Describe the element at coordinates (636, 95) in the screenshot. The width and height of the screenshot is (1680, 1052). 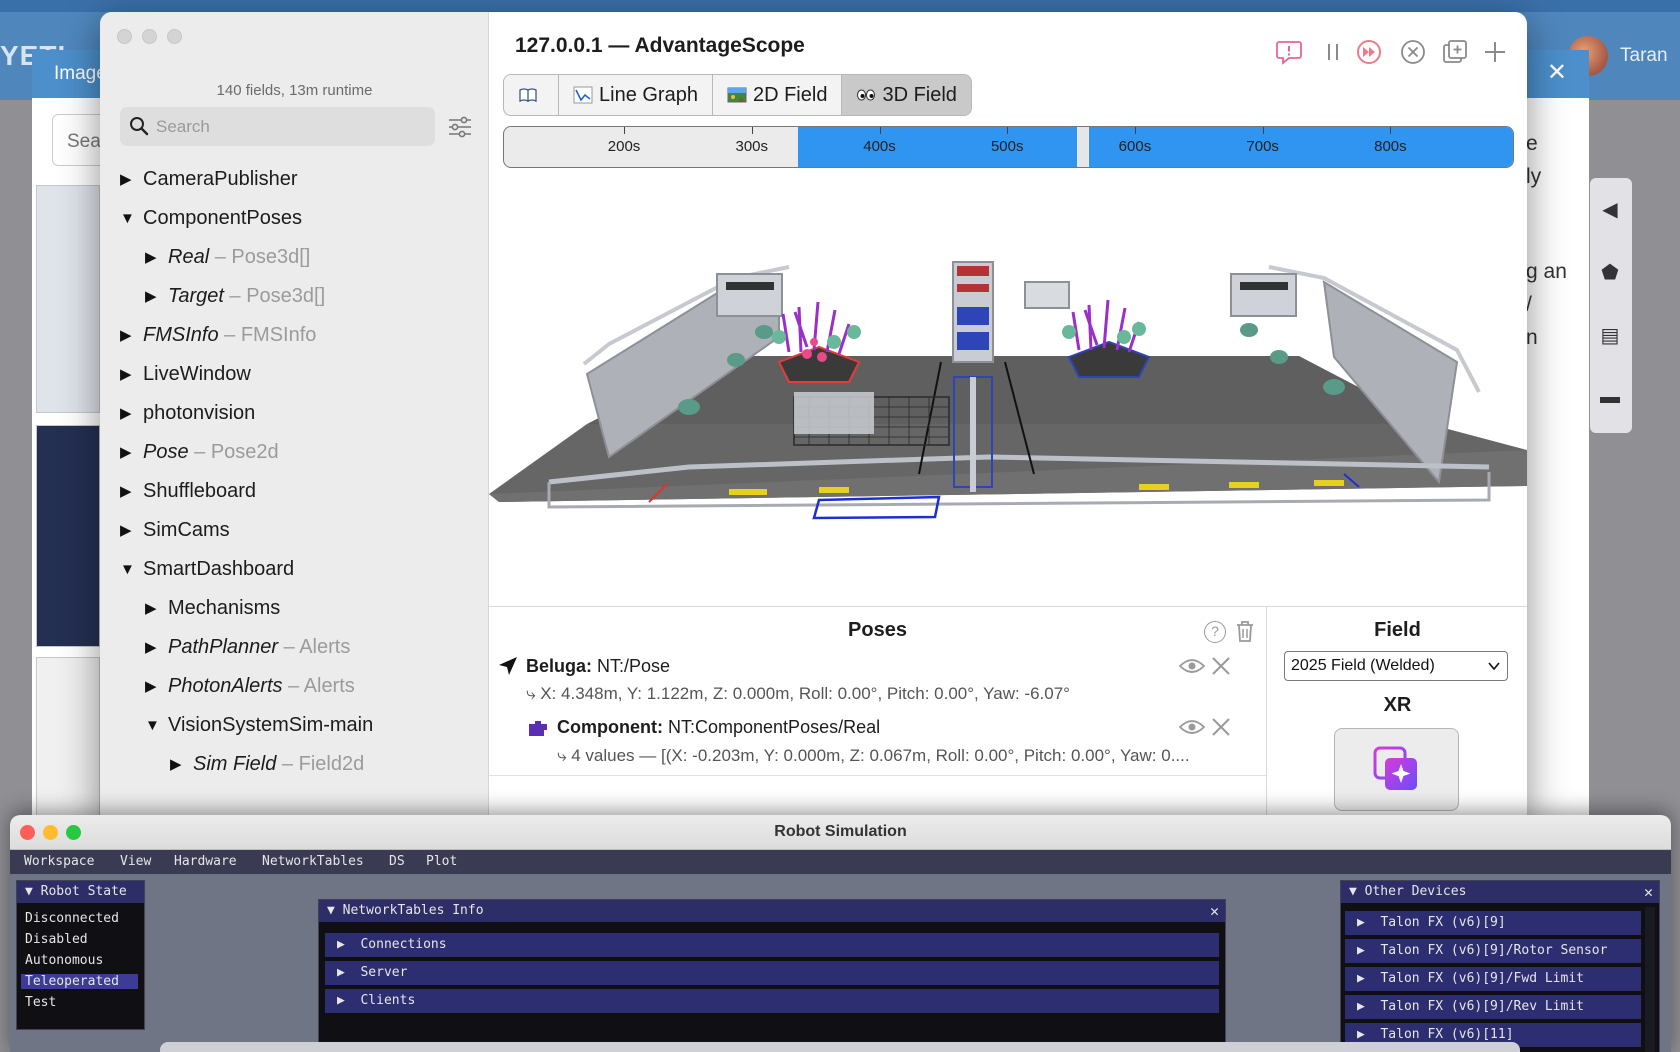
I see `tab-line-graph: Line Graph` at that location.